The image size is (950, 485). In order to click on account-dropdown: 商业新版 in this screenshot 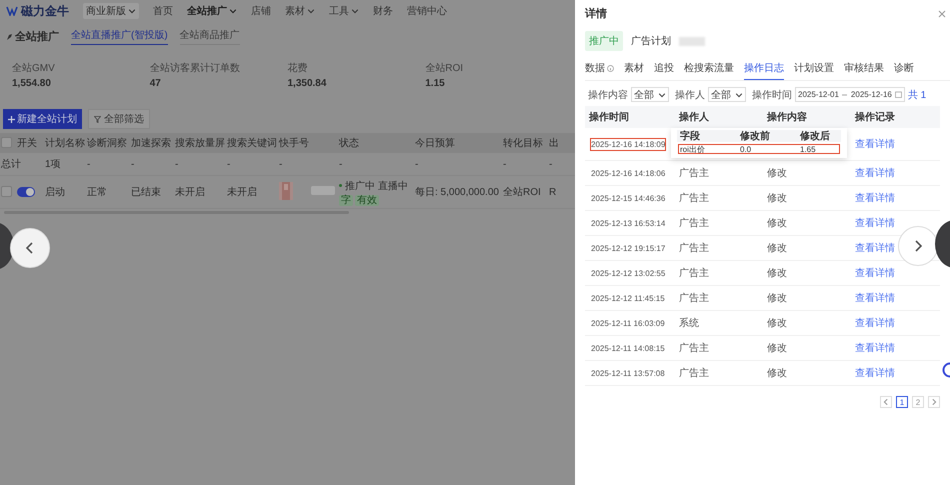, I will do `click(111, 11)`.